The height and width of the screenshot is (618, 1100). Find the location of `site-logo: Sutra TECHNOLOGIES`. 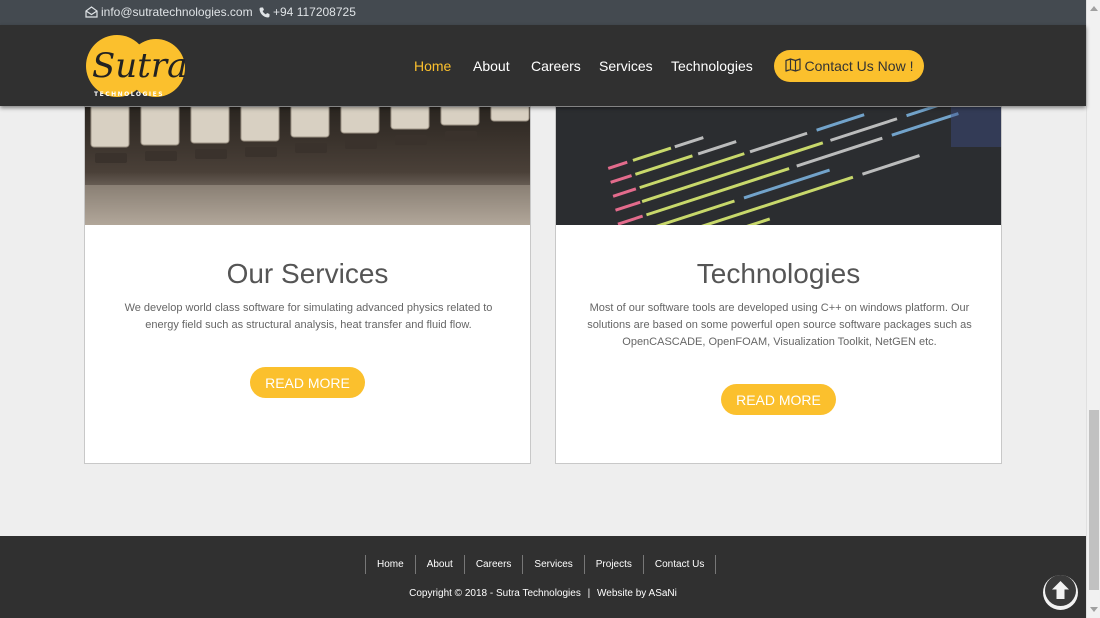

site-logo: Sutra TECHNOLOGIES is located at coordinates (136, 66).